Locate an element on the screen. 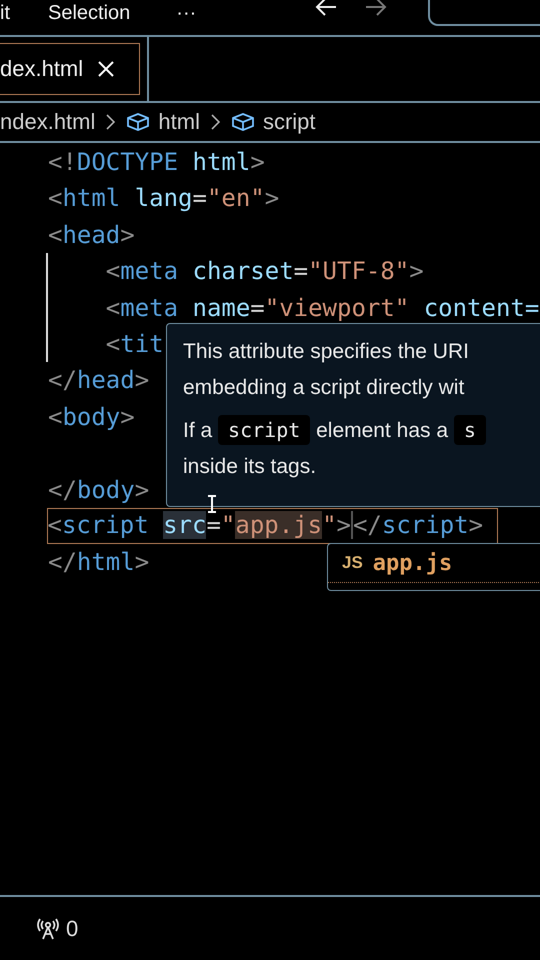  code-line: </html> is located at coordinates (99, 562).